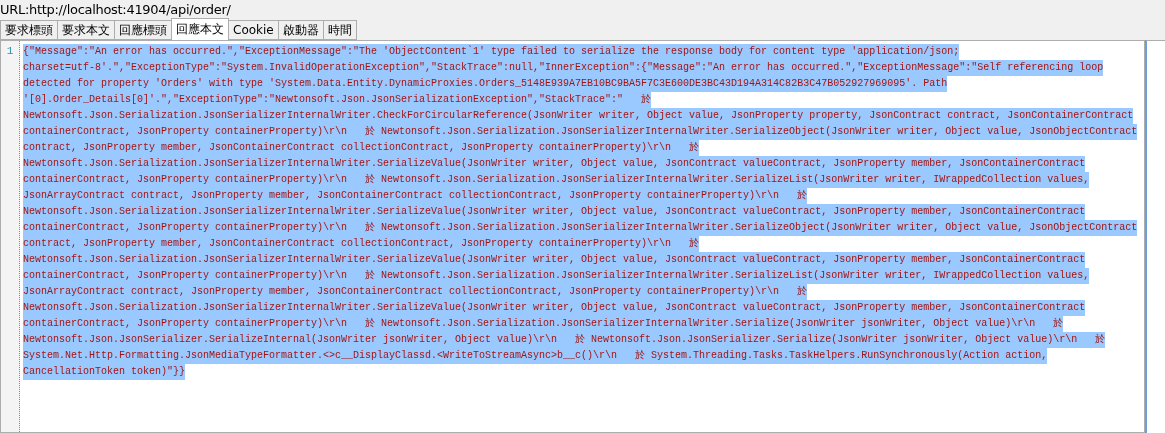 Image resolution: width=1165 pixels, height=433 pixels. Describe the element at coordinates (143, 30) in the screenshot. I see `tab: 回應標頭` at that location.